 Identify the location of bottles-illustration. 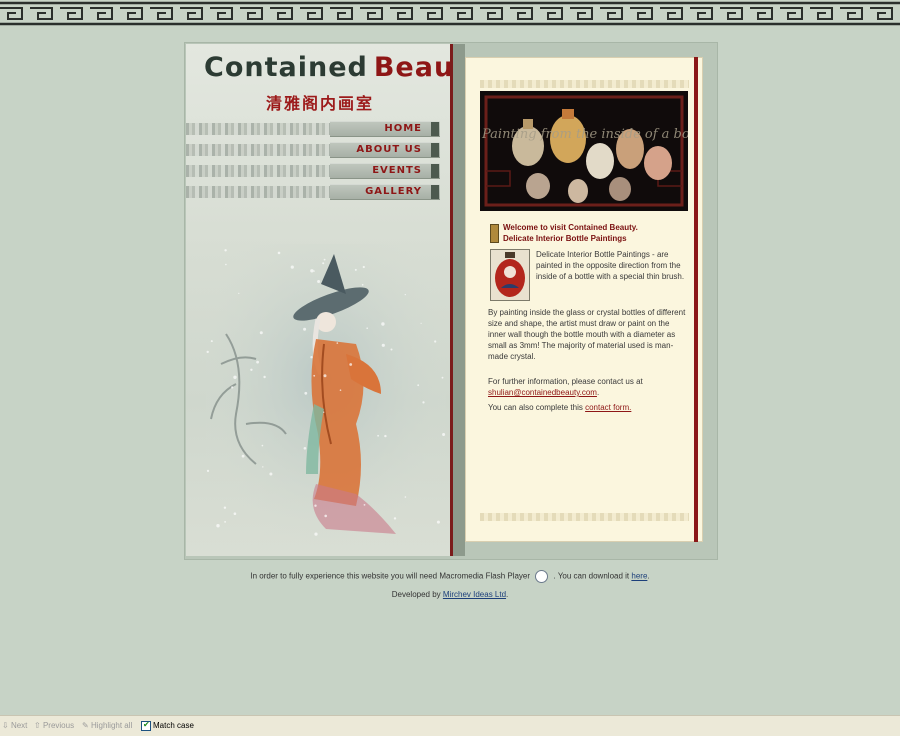
(584, 151).